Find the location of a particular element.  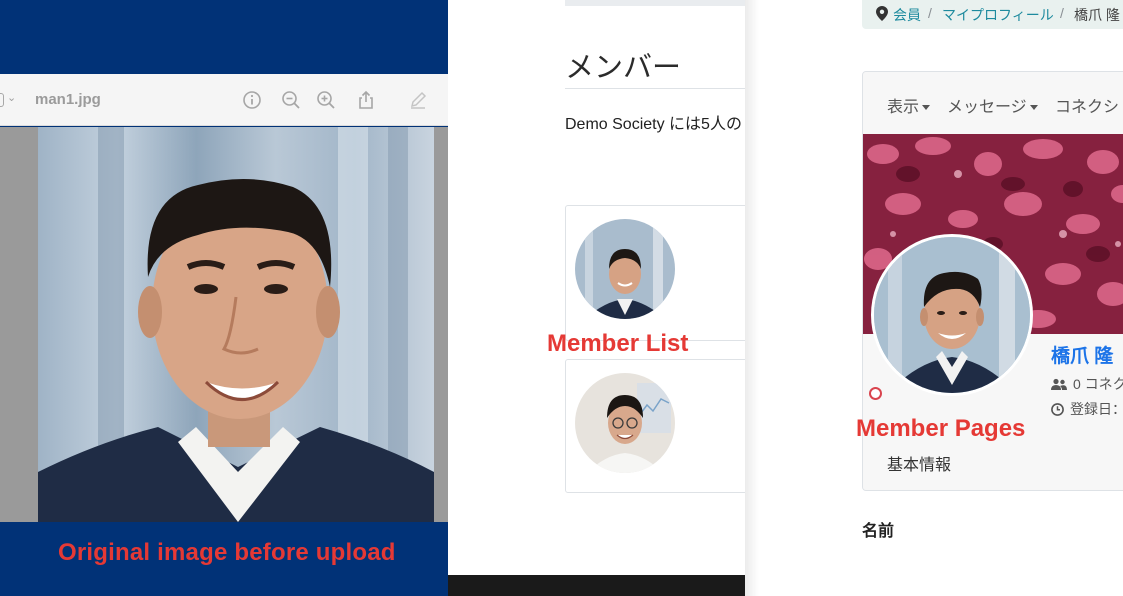

breadcrumb-item-members: 会員 is located at coordinates (907, 15).